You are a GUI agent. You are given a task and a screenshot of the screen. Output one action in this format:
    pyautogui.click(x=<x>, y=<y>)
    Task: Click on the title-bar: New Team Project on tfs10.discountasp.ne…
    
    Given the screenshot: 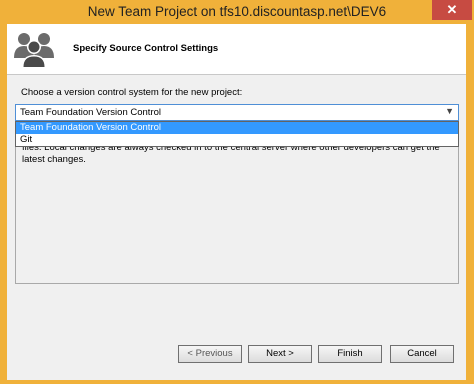 What is the action you would take?
    pyautogui.click(x=237, y=12)
    